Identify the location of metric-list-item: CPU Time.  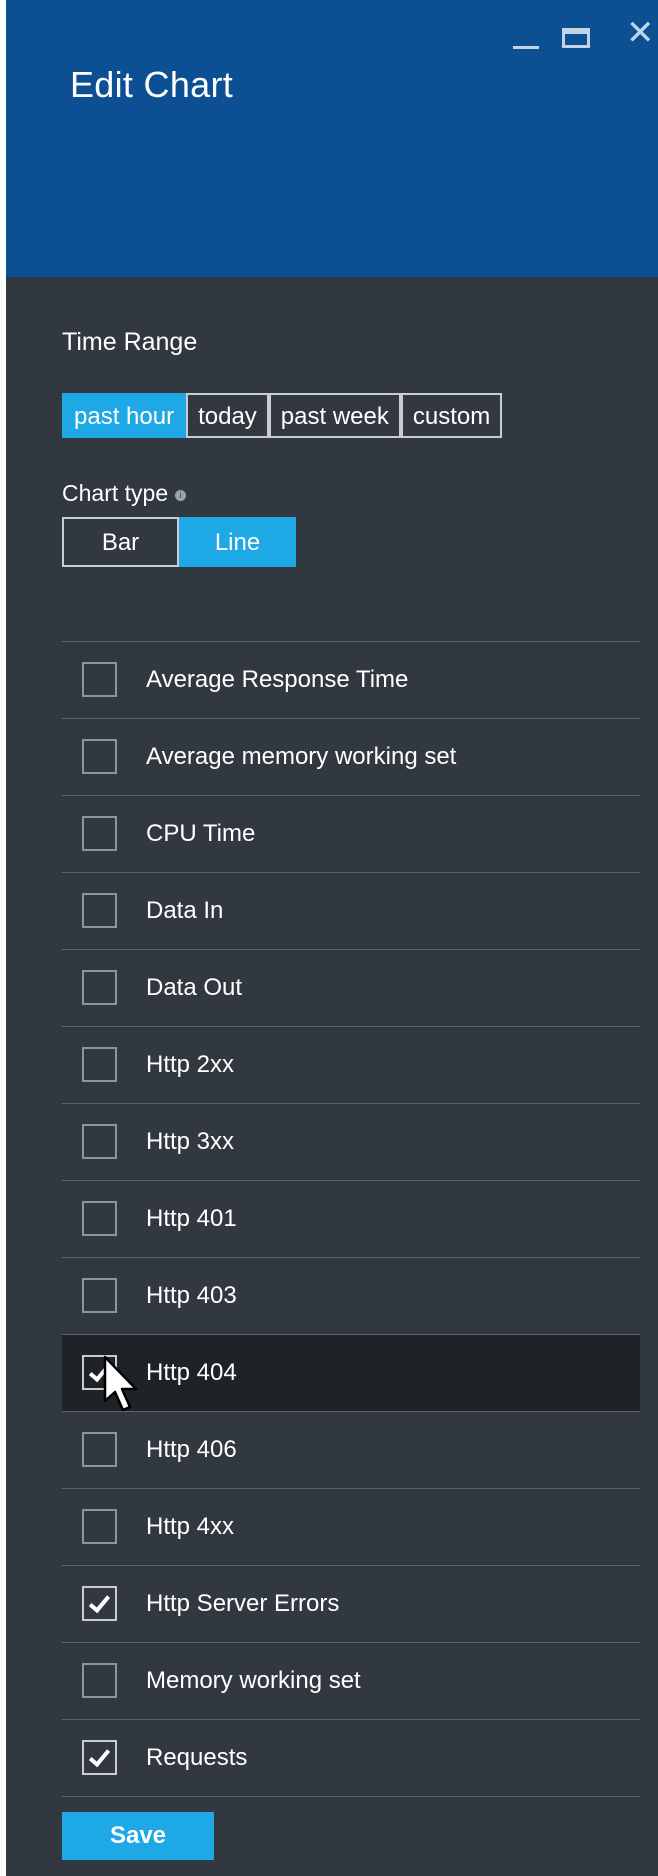
(351, 834).